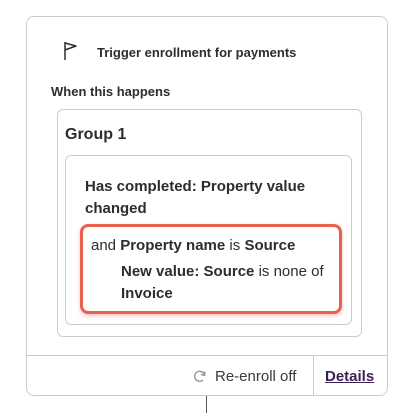  Describe the element at coordinates (206, 404) in the screenshot. I see `connector-line` at that location.